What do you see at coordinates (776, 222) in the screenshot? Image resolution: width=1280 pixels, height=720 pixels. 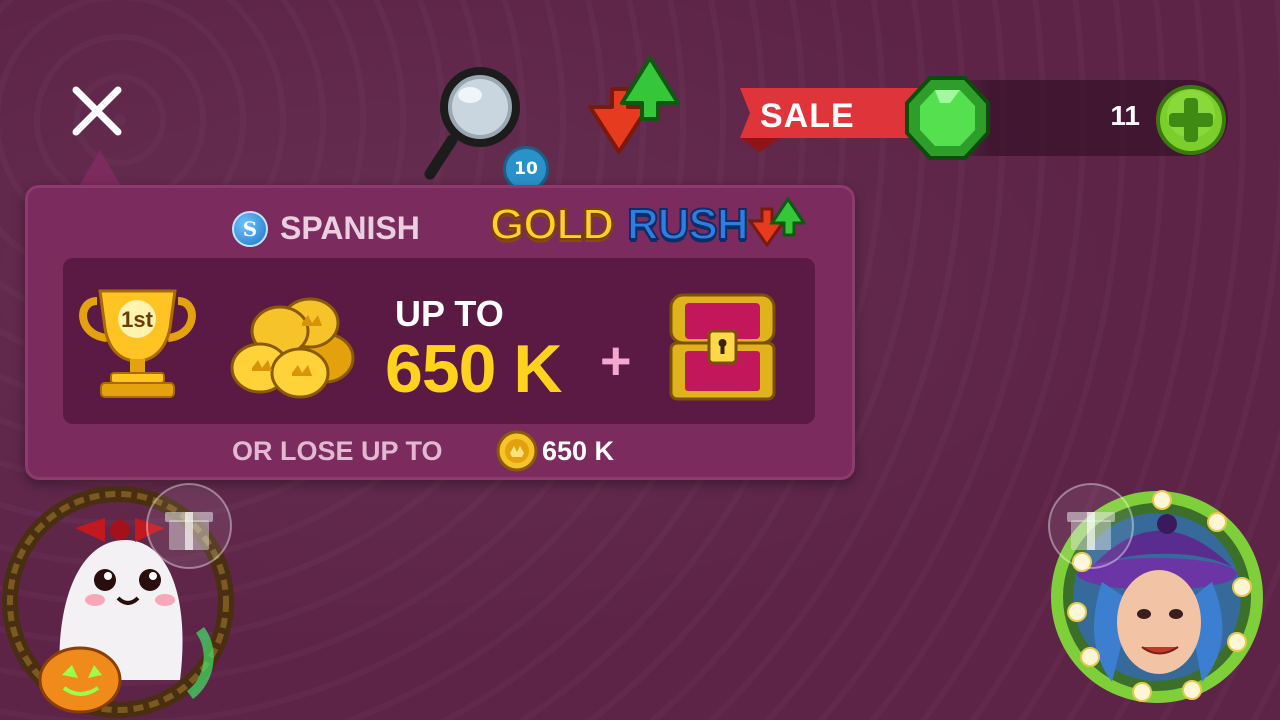 I see `logo-arrows-icon` at bounding box center [776, 222].